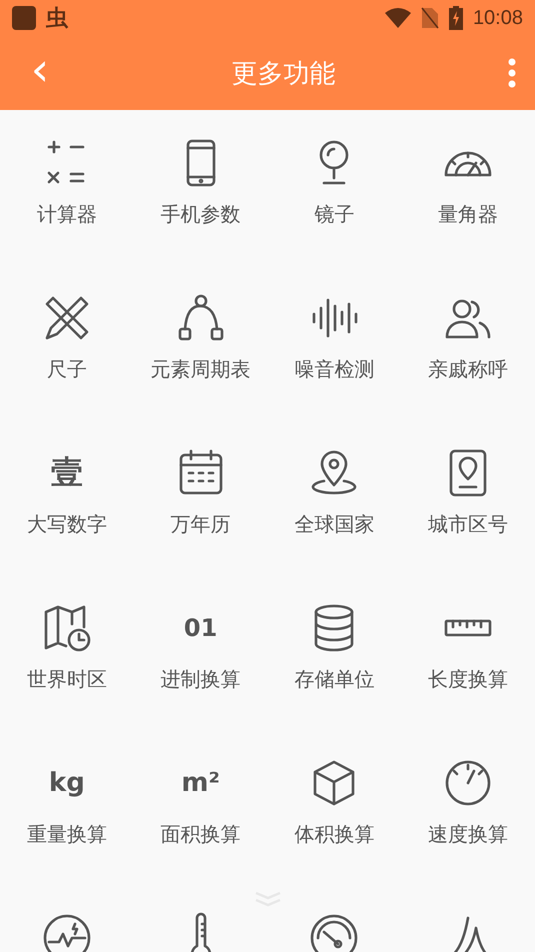 Image resolution: width=535 pixels, height=952 pixels. I want to click on tool-label: 进制换算, so click(200, 679).